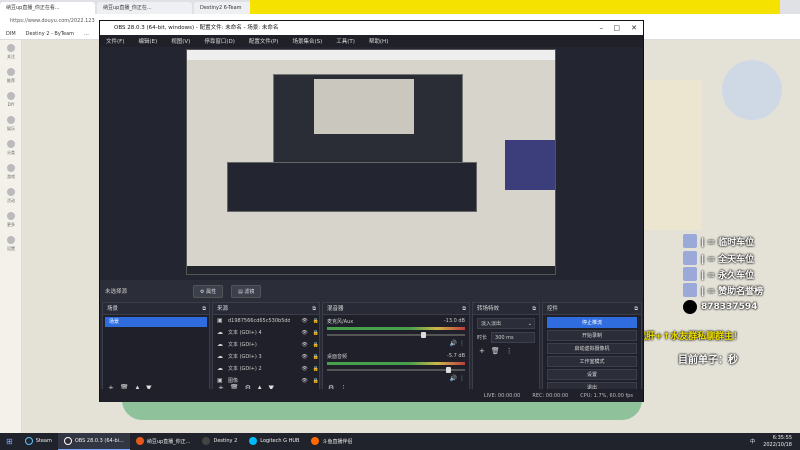  I want to click on start-recording-button: 开始录制, so click(592, 335).